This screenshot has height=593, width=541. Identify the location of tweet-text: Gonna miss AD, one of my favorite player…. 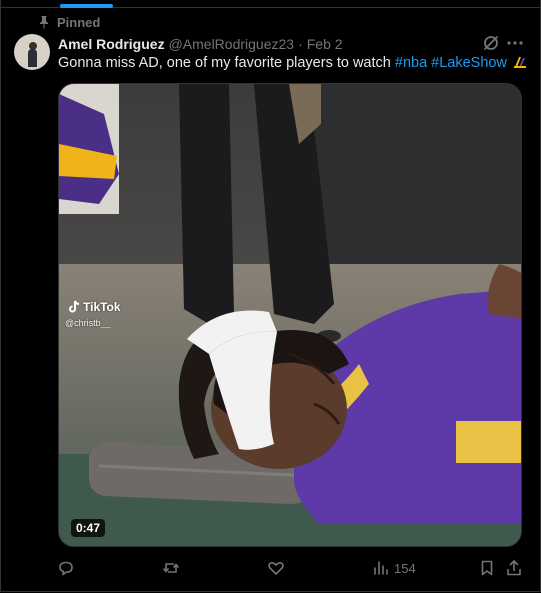
(293, 63).